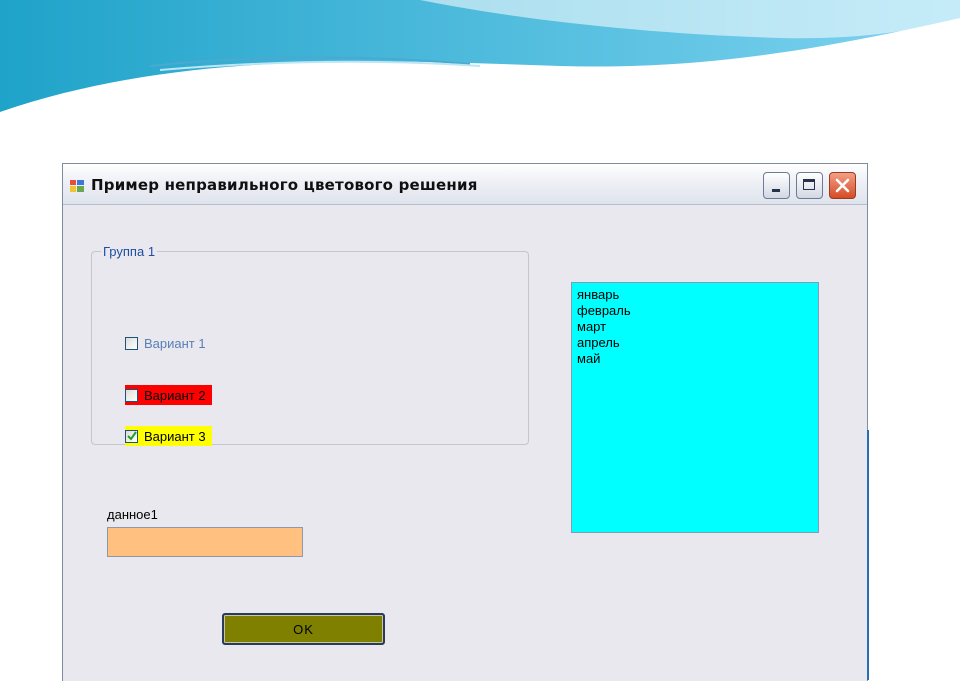  What do you see at coordinates (284, 185) in the screenshot?
I see `window-title: Пример неправильного цветового решения` at bounding box center [284, 185].